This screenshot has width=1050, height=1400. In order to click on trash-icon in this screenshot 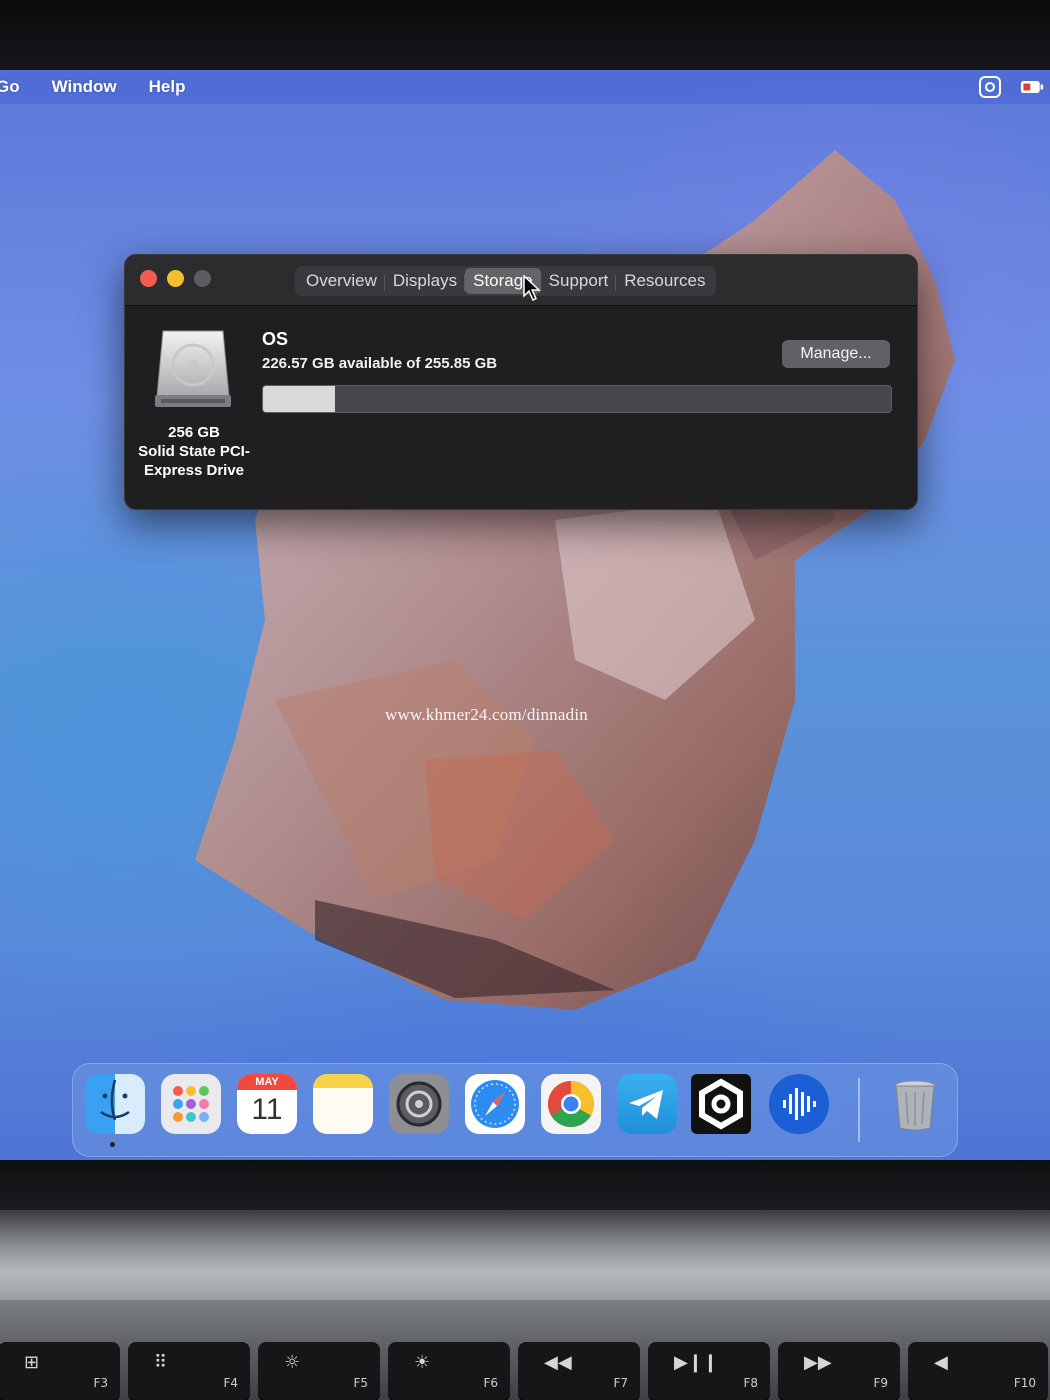, I will do `click(915, 1104)`.